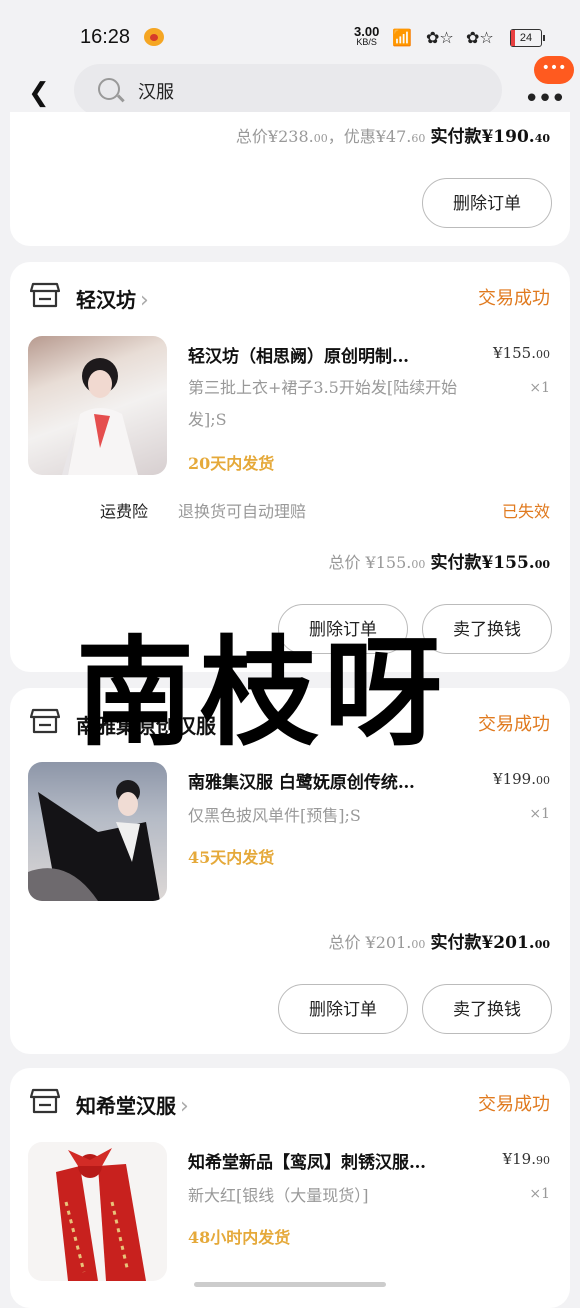  I want to click on shop-name: 知希堂汉服 ›, so click(132, 1104).